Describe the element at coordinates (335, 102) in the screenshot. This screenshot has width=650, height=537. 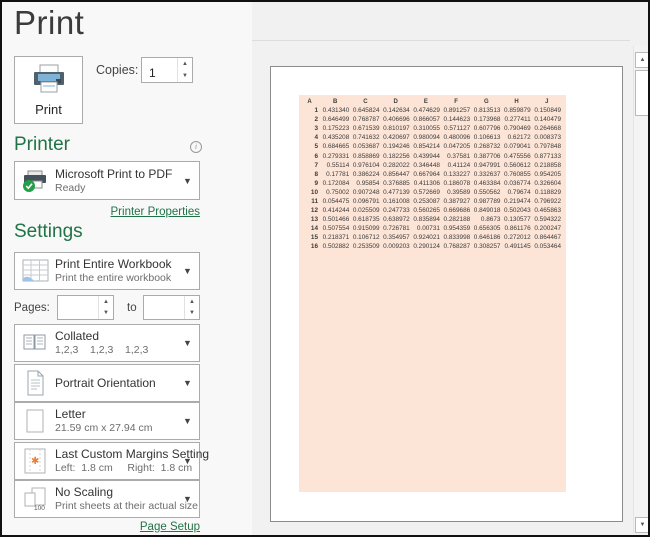
I see `column-header: B` at that location.